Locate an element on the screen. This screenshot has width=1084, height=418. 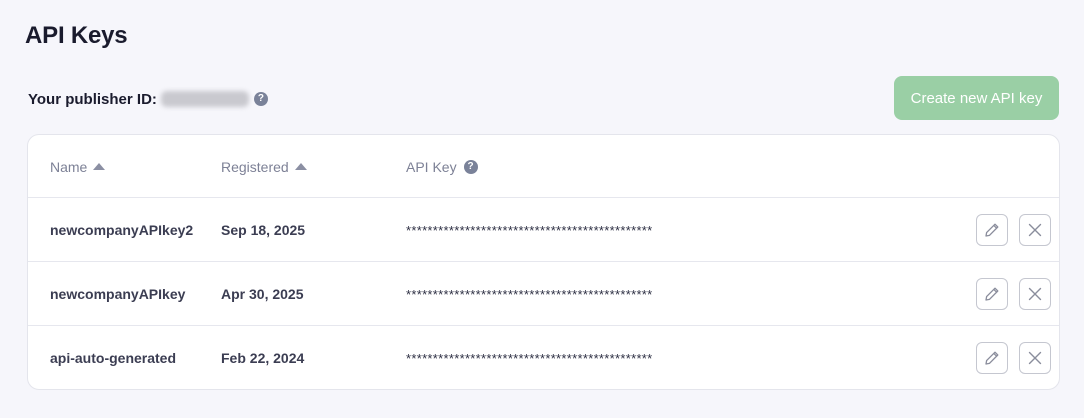
publisher-id-value-redacted is located at coordinates (204, 99).